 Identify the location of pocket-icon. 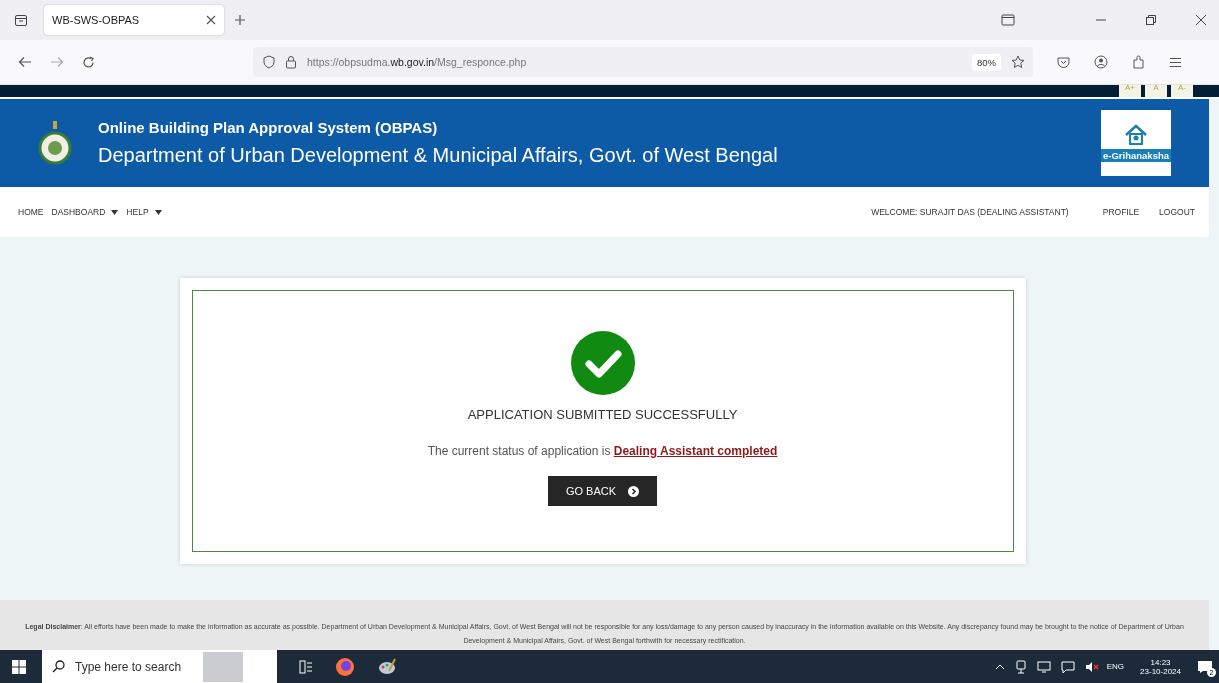
(1063, 62).